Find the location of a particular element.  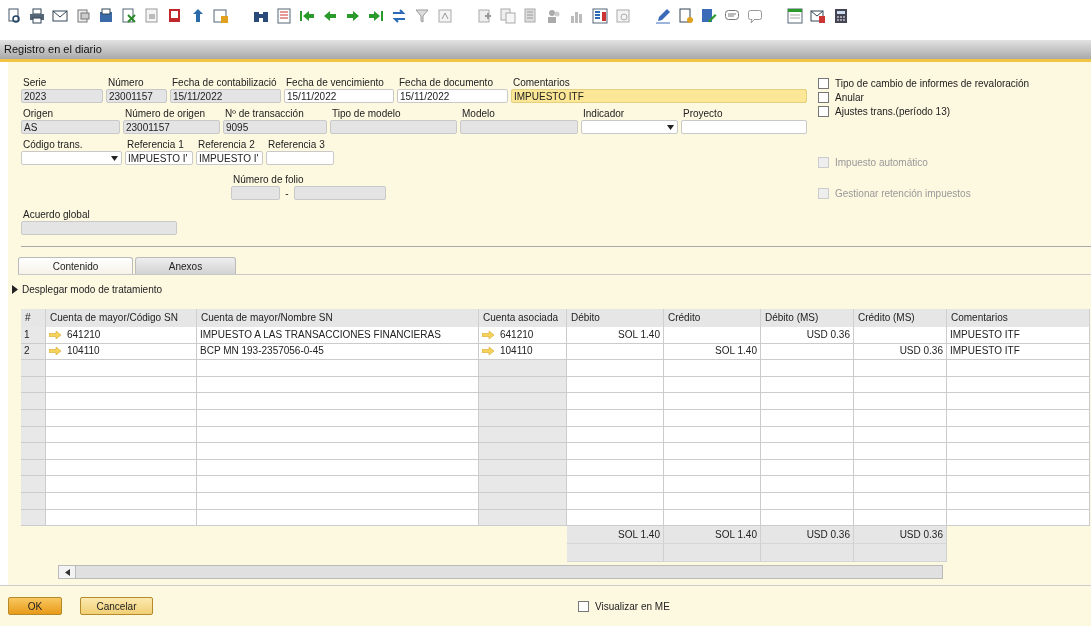

comment-icon is located at coordinates (755, 16).